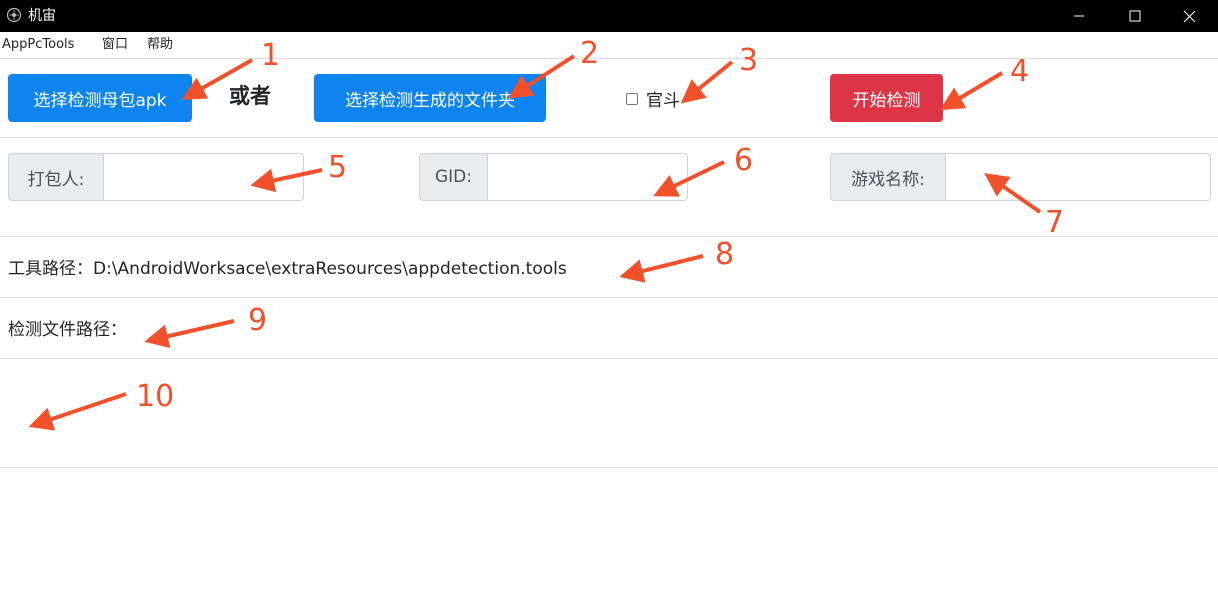 This screenshot has height=605, width=1218. What do you see at coordinates (1019, 71) in the screenshot?
I see `annotation-number-4: 4` at bounding box center [1019, 71].